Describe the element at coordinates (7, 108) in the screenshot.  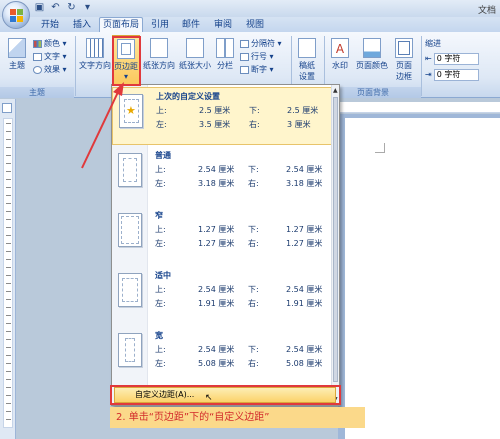
I see `tab-selector` at that location.